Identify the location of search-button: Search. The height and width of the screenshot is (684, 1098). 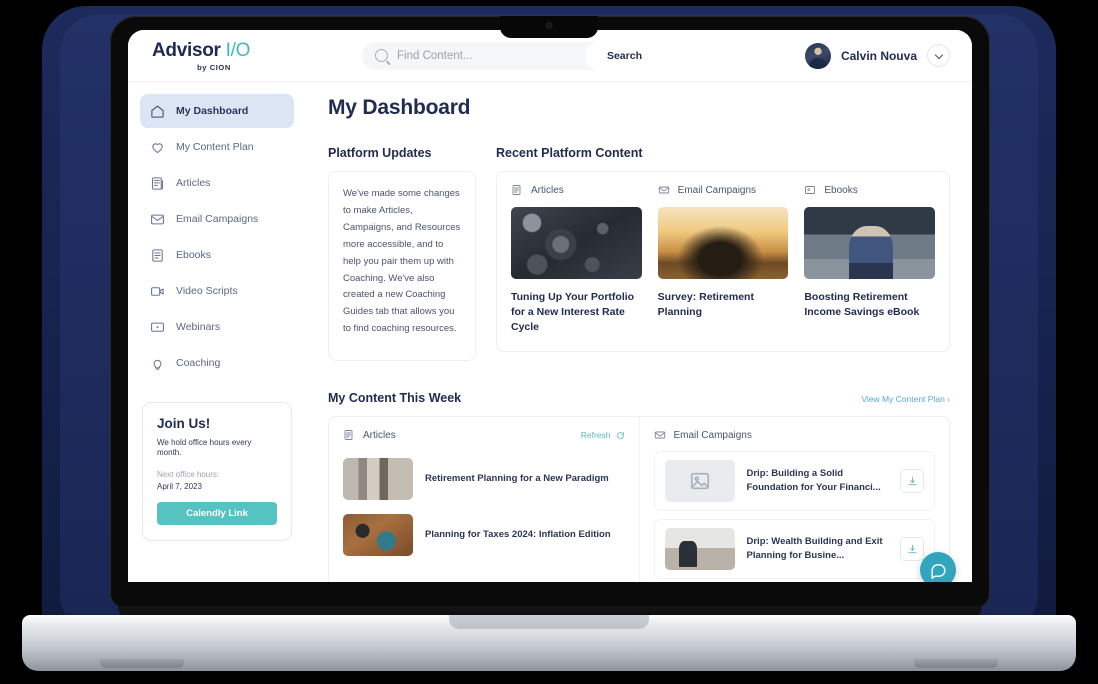
(624, 55).